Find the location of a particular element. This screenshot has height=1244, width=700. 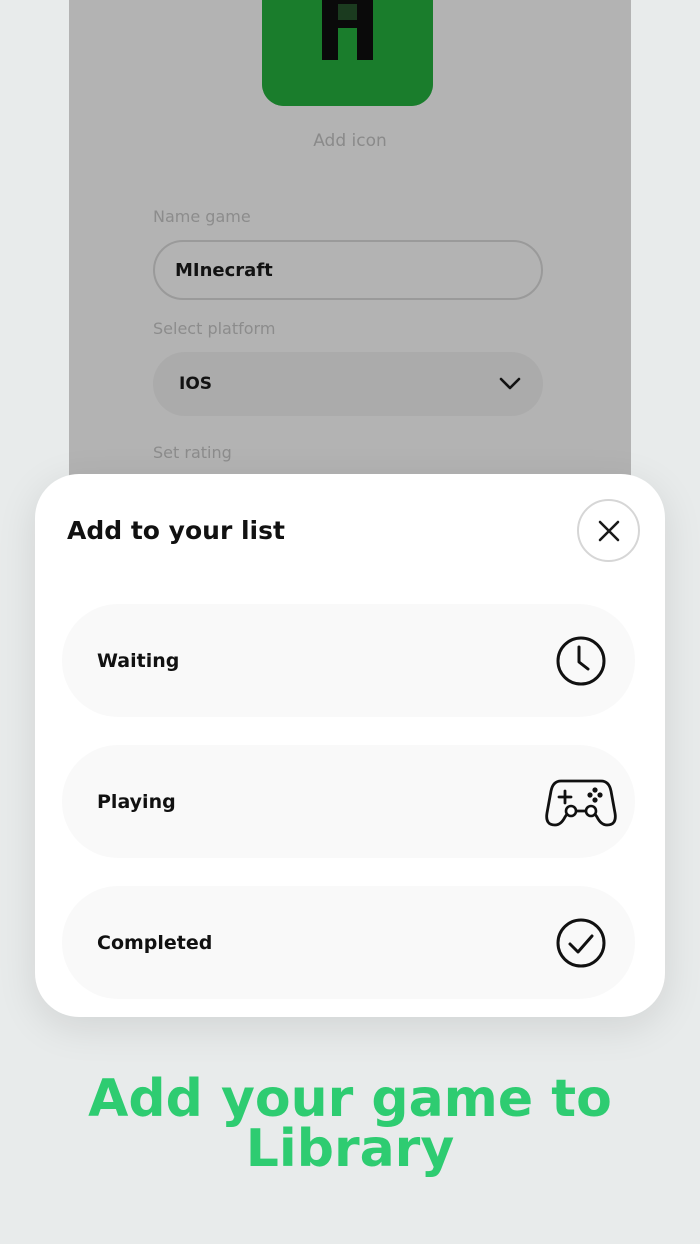

check-circle-icon is located at coordinates (581, 943).